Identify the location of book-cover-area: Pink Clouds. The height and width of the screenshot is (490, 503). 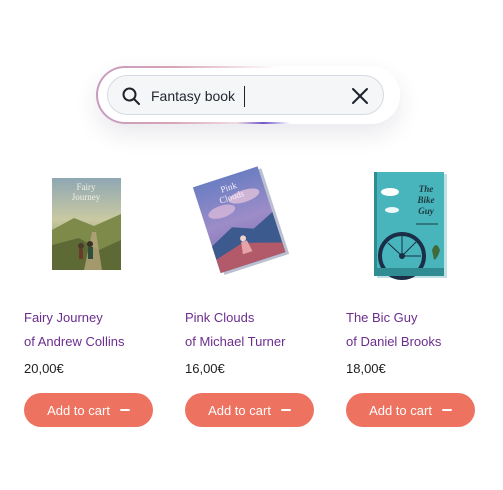
(255, 225).